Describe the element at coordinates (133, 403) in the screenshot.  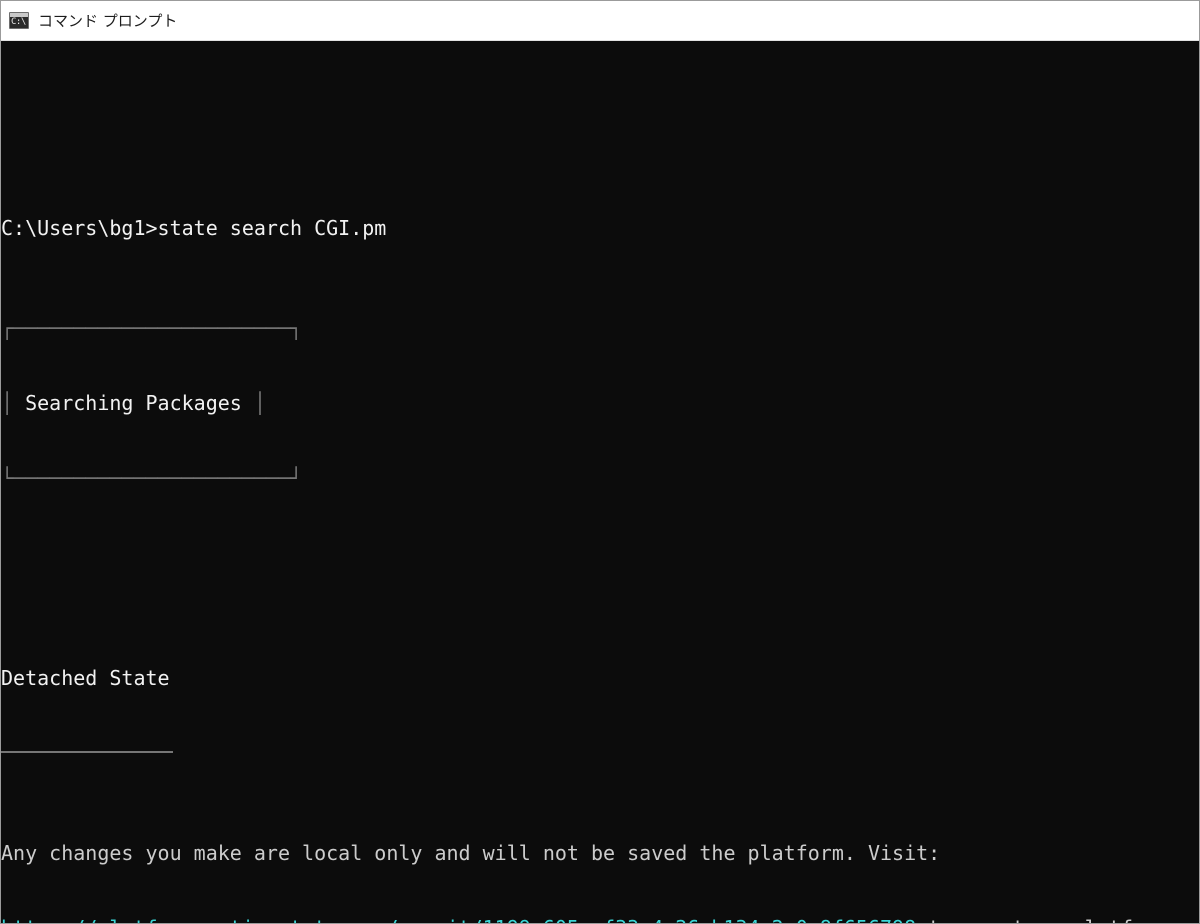
I see `spinner-box-label: Searching Packages` at that location.